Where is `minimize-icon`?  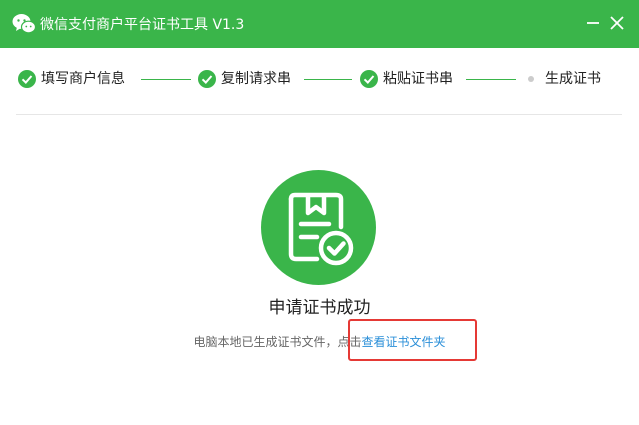
minimize-icon is located at coordinates (593, 23).